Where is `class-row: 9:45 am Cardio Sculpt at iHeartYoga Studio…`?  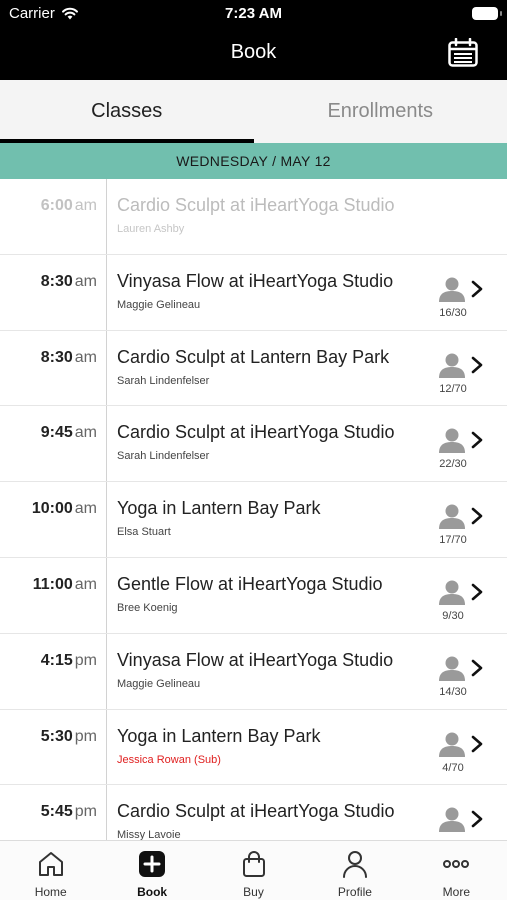
class-row: 9:45 am Cardio Sculpt at iHeartYoga Studio… is located at coordinates (253, 444).